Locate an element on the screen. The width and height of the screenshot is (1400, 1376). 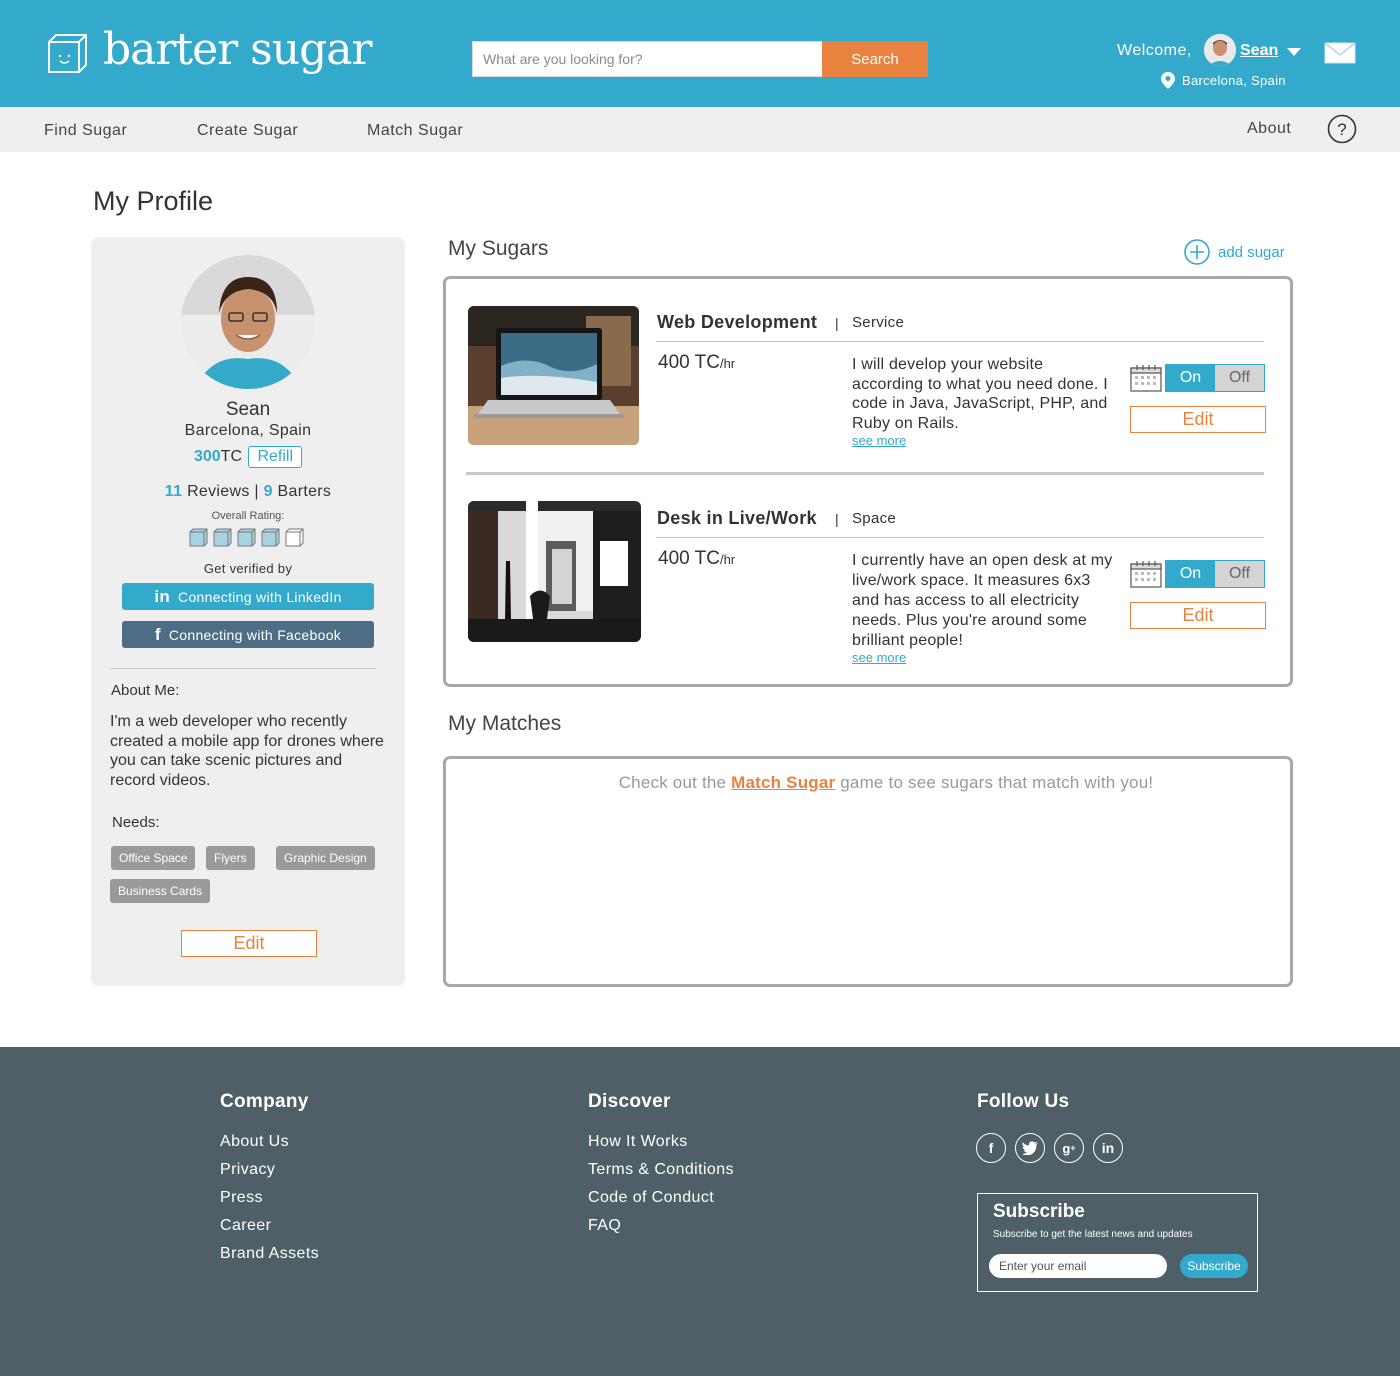
sugar-type: Service is located at coordinates (878, 322).